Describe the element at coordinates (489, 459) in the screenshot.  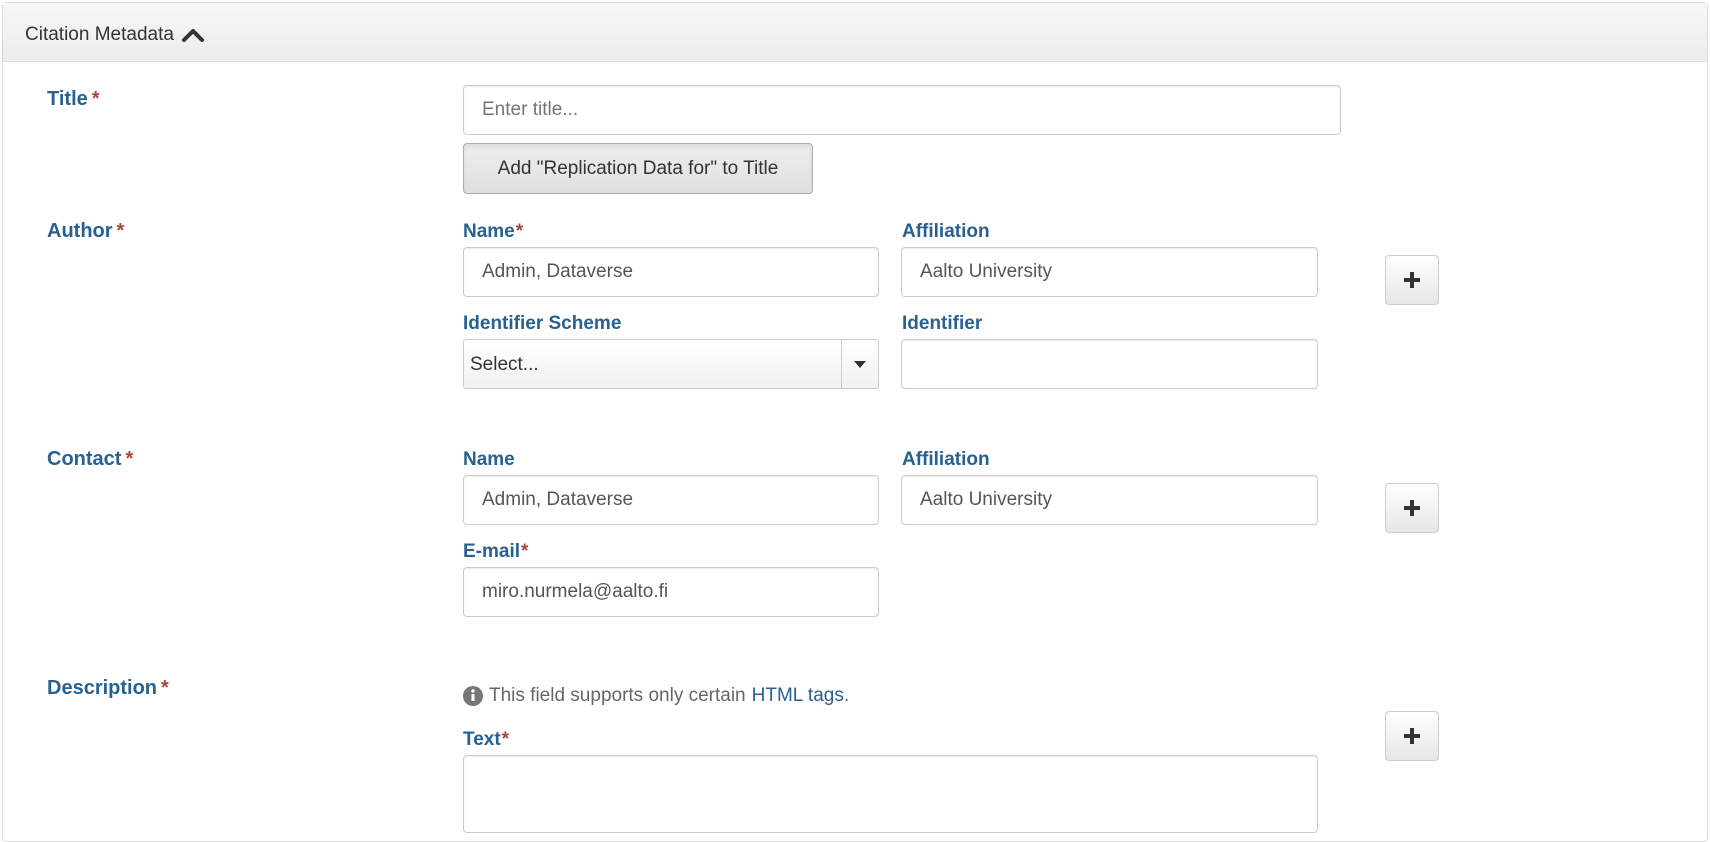
I see `contact-name-label: Name` at that location.